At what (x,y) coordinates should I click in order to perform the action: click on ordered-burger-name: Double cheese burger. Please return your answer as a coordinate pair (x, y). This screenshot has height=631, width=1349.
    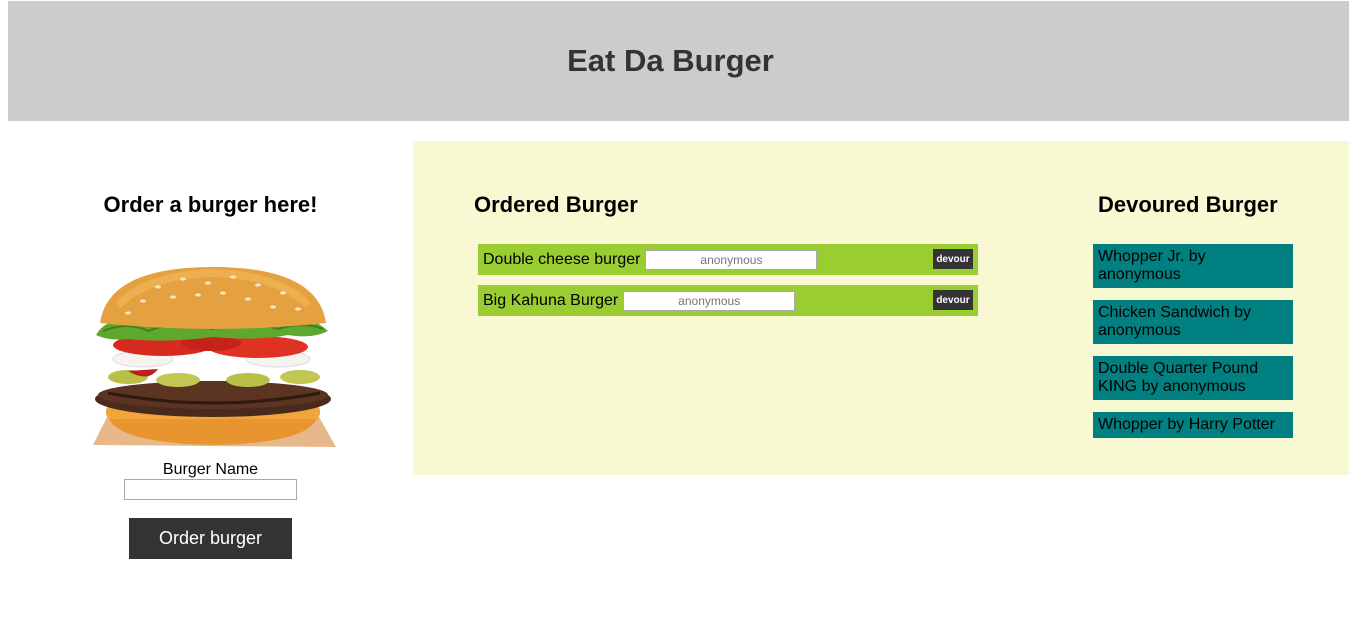
    Looking at the image, I should click on (562, 259).